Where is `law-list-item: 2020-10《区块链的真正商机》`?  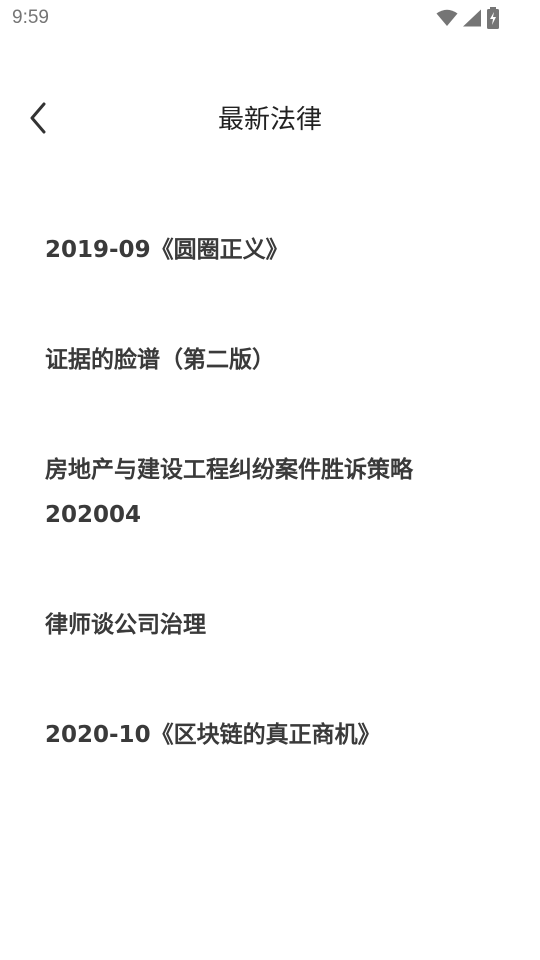 law-list-item: 2020-10《区块链的真正商机》 is located at coordinates (270, 736).